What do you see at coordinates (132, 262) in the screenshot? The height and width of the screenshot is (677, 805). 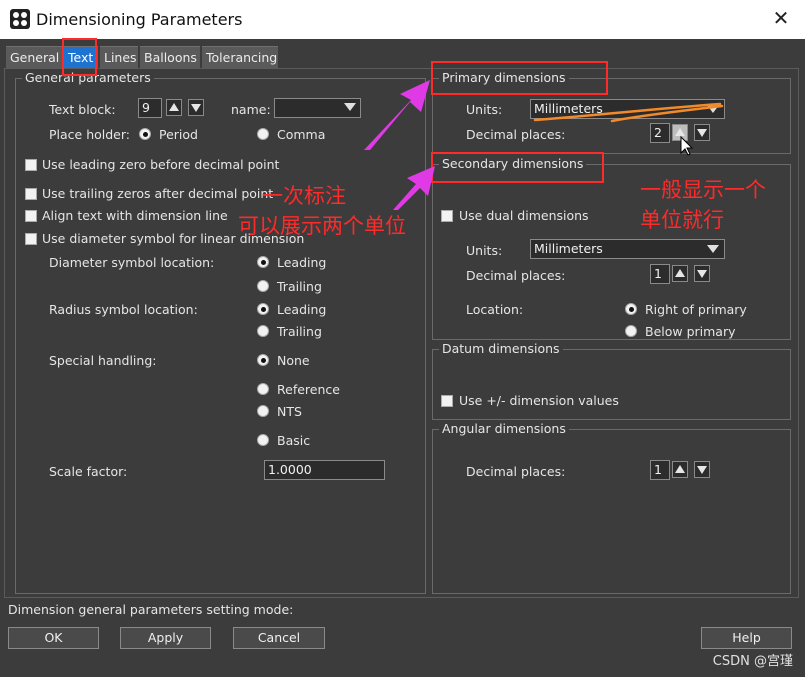 I see `diameter-location-label: Diameter symbol location:` at bounding box center [132, 262].